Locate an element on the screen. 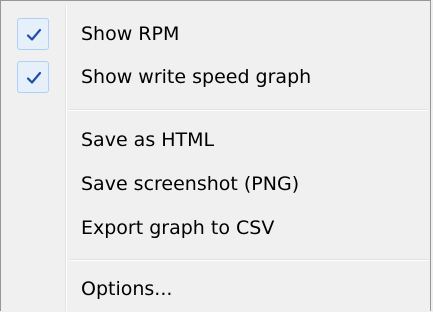 The image size is (433, 312). menu-item-save-as-html: Save as HTML is located at coordinates (215, 140).